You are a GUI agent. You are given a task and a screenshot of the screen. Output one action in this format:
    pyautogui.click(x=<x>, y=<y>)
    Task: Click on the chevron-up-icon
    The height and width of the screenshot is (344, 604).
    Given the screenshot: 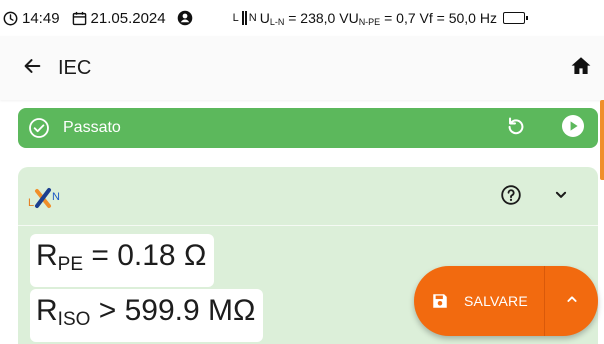 What is the action you would take?
    pyautogui.click(x=572, y=301)
    